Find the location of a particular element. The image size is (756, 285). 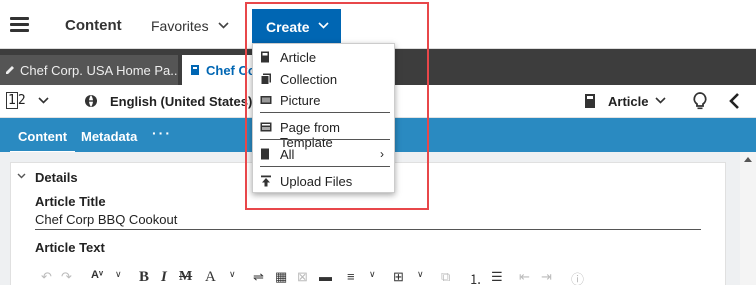

ordered-list-icon: ⒈ is located at coordinates (475, 277).